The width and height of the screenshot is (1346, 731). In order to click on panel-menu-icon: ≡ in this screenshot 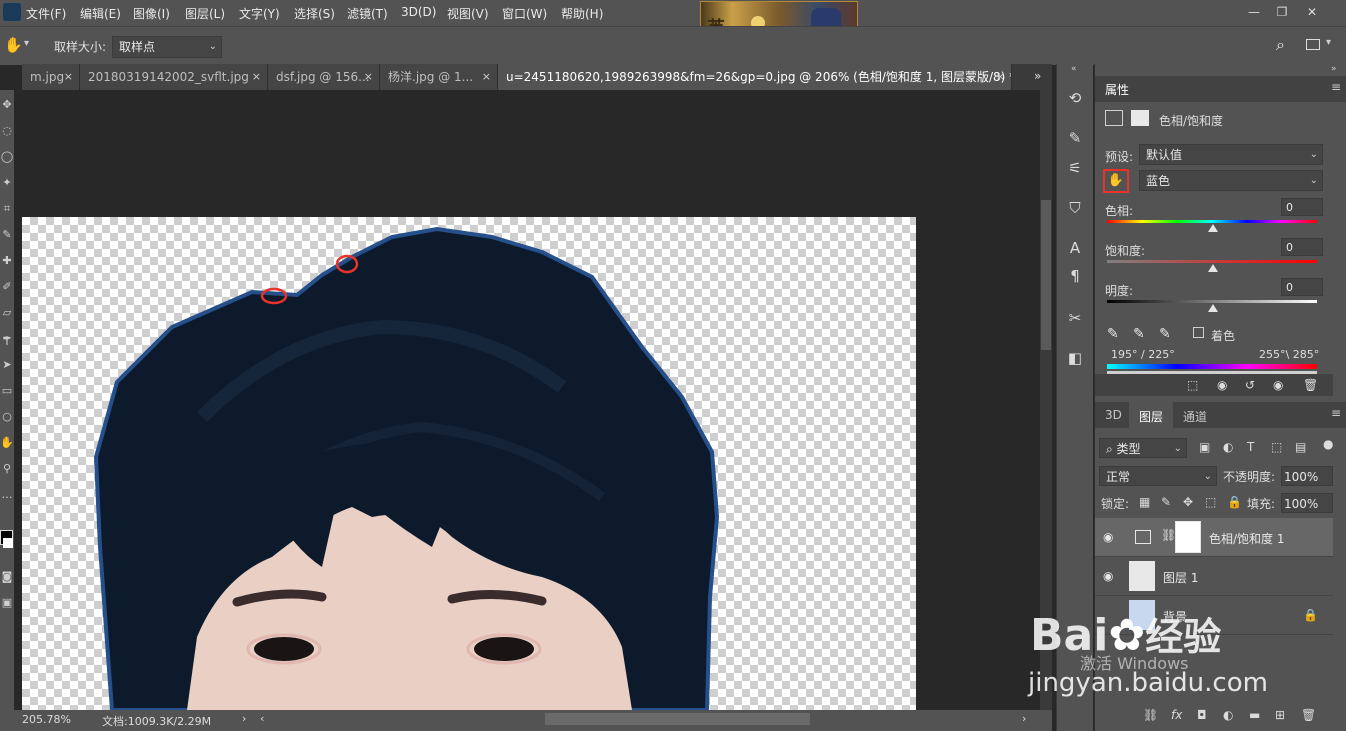, I will do `click(1336, 87)`.